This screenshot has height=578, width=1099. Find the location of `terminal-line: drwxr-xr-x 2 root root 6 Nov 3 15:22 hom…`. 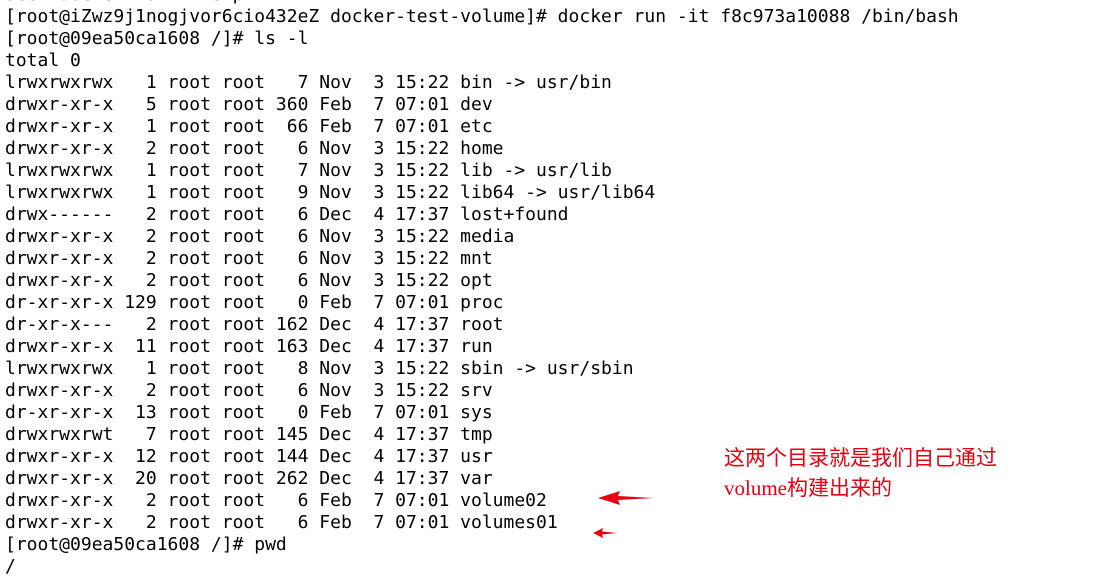

terminal-line: drwxr-xr-x 2 root root 6 Nov 3 15:22 hom… is located at coordinates (254, 148).